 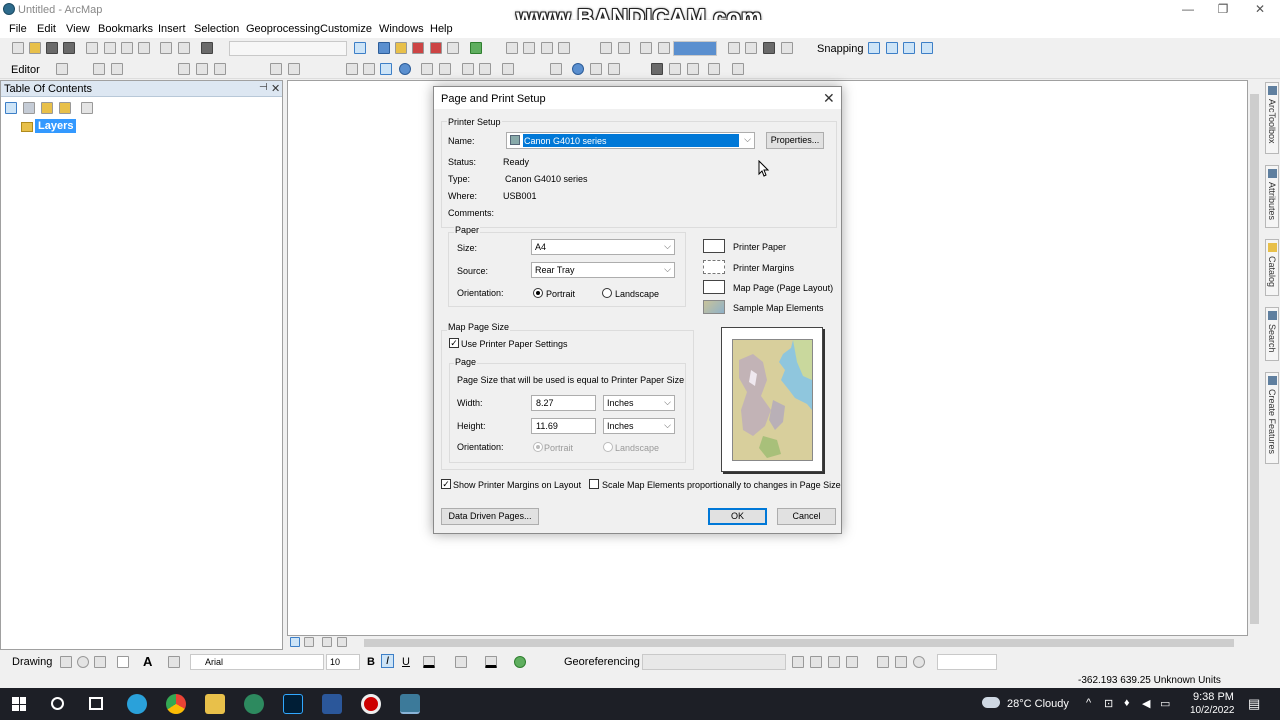 I want to click on layout-zoom-combo, so click(x=695, y=48).